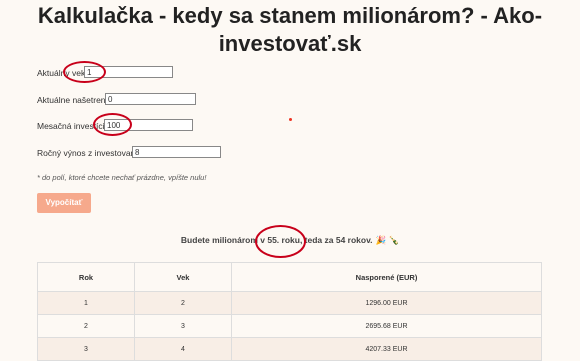 The image size is (580, 361). I want to click on cell-saved: 4207.33 EUR, so click(386, 349).